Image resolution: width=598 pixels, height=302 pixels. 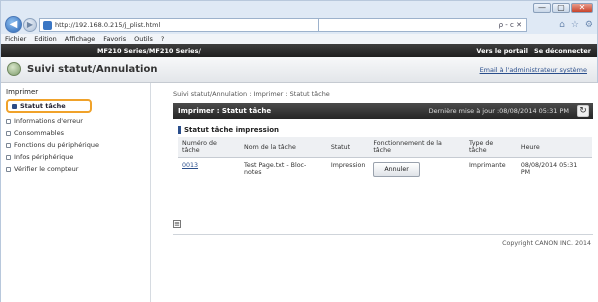 What do you see at coordinates (417, 147) in the screenshot?
I see `column-header: Fonctionnement de la tâche` at bounding box center [417, 147].